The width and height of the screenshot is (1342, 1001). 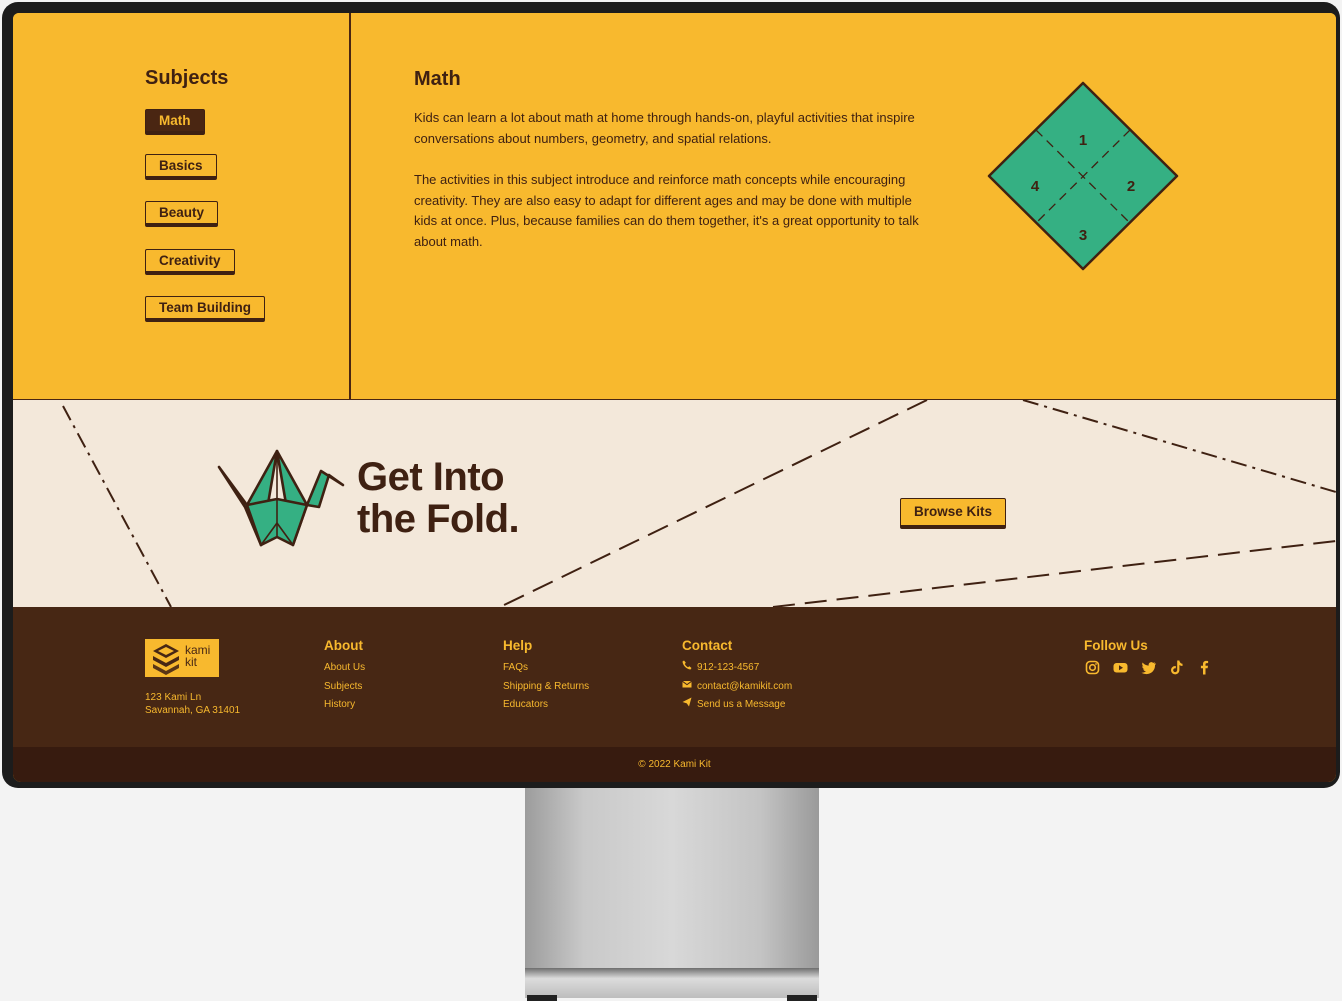 I want to click on monitor-foot-right, so click(x=802, y=998).